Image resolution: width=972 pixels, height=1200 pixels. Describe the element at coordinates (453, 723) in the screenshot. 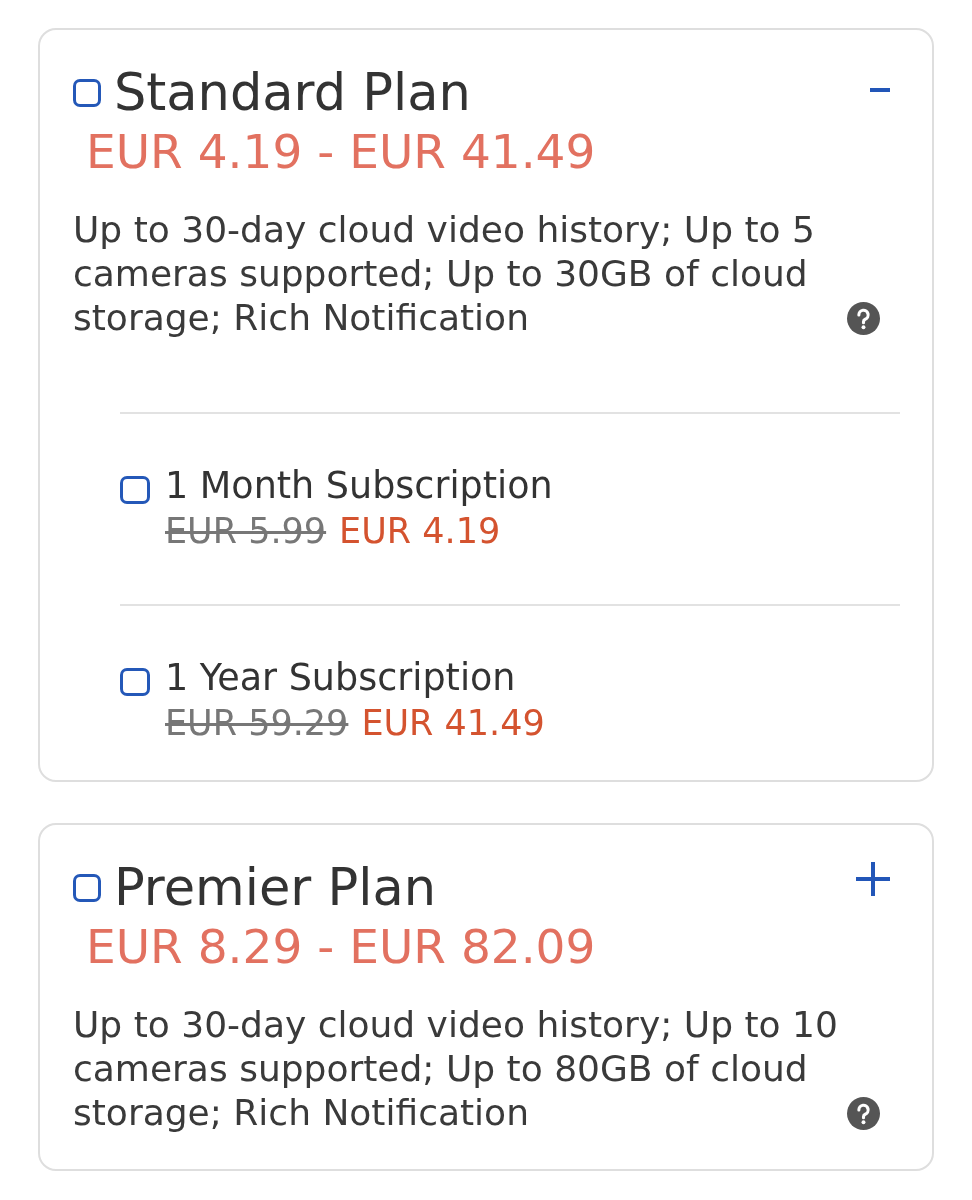

I see `sale-price: EUR 41.49` at that location.